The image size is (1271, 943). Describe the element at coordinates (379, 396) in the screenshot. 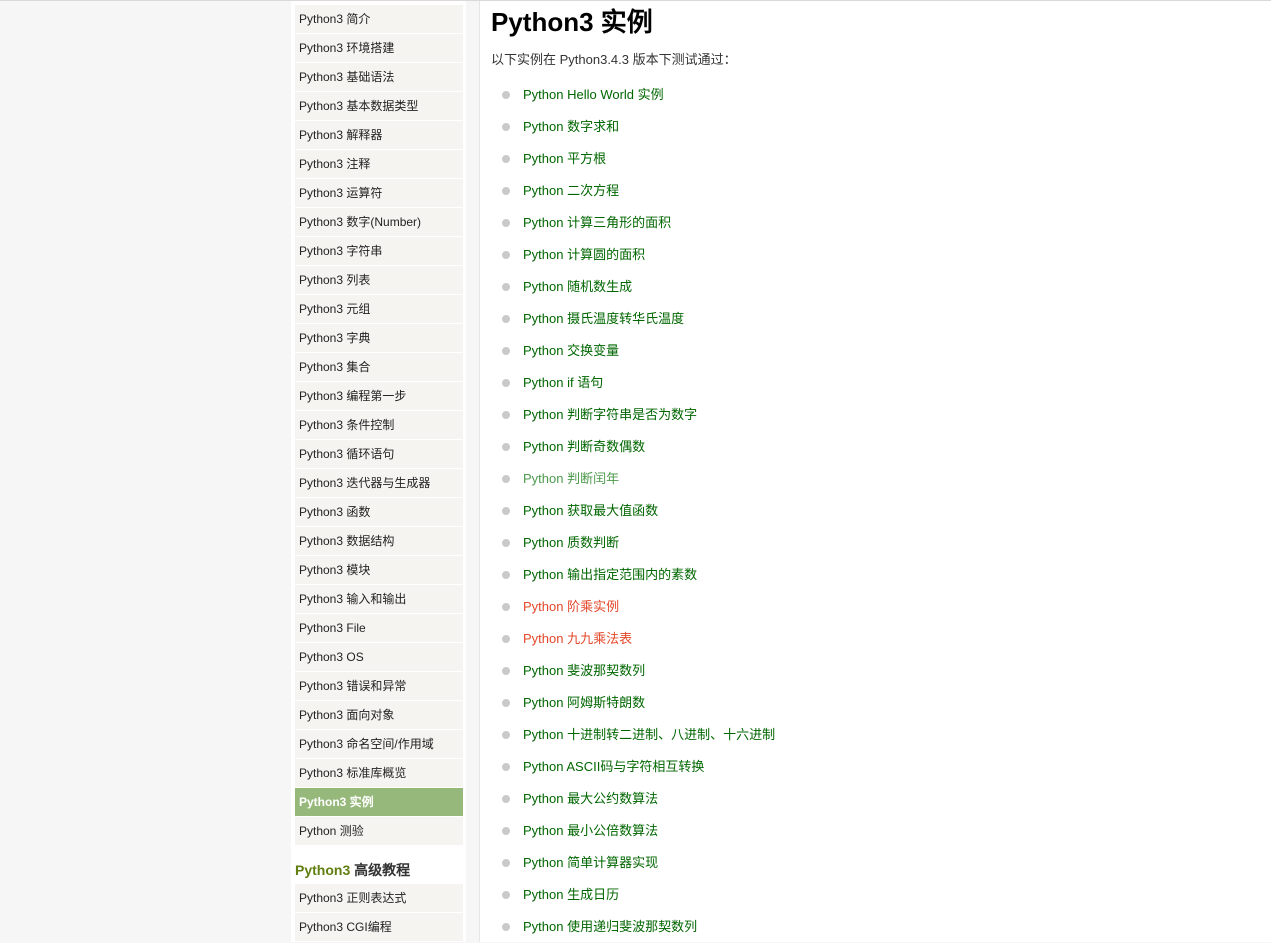

I see `sidebar-item: Python3 编程第一步` at that location.